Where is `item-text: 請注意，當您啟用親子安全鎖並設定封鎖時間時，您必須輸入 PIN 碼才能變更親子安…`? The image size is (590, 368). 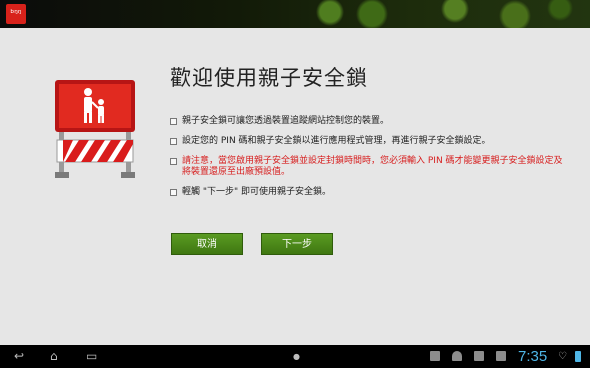
item-text: 請注意，當您啟用親子安全鎖並設定封鎖時間時，您必須輸入 PIN 碼才能變更親子安… is located at coordinates (372, 166).